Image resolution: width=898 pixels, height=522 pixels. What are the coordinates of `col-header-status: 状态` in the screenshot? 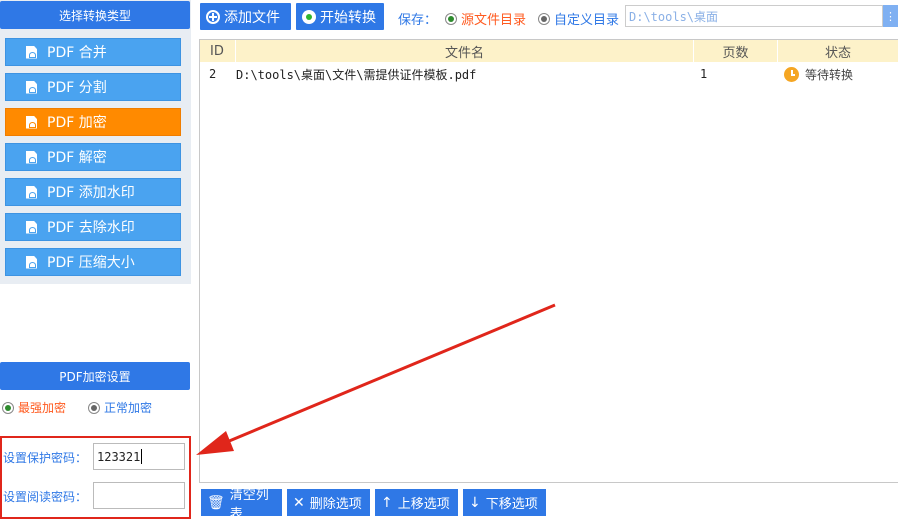 It's located at (838, 51).